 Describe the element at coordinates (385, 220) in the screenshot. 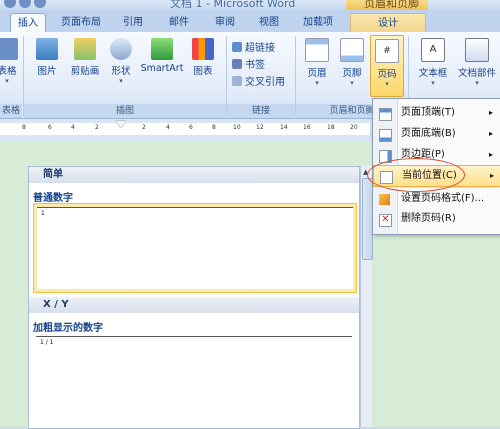

I see `remove-page-number-icon: ✕` at that location.